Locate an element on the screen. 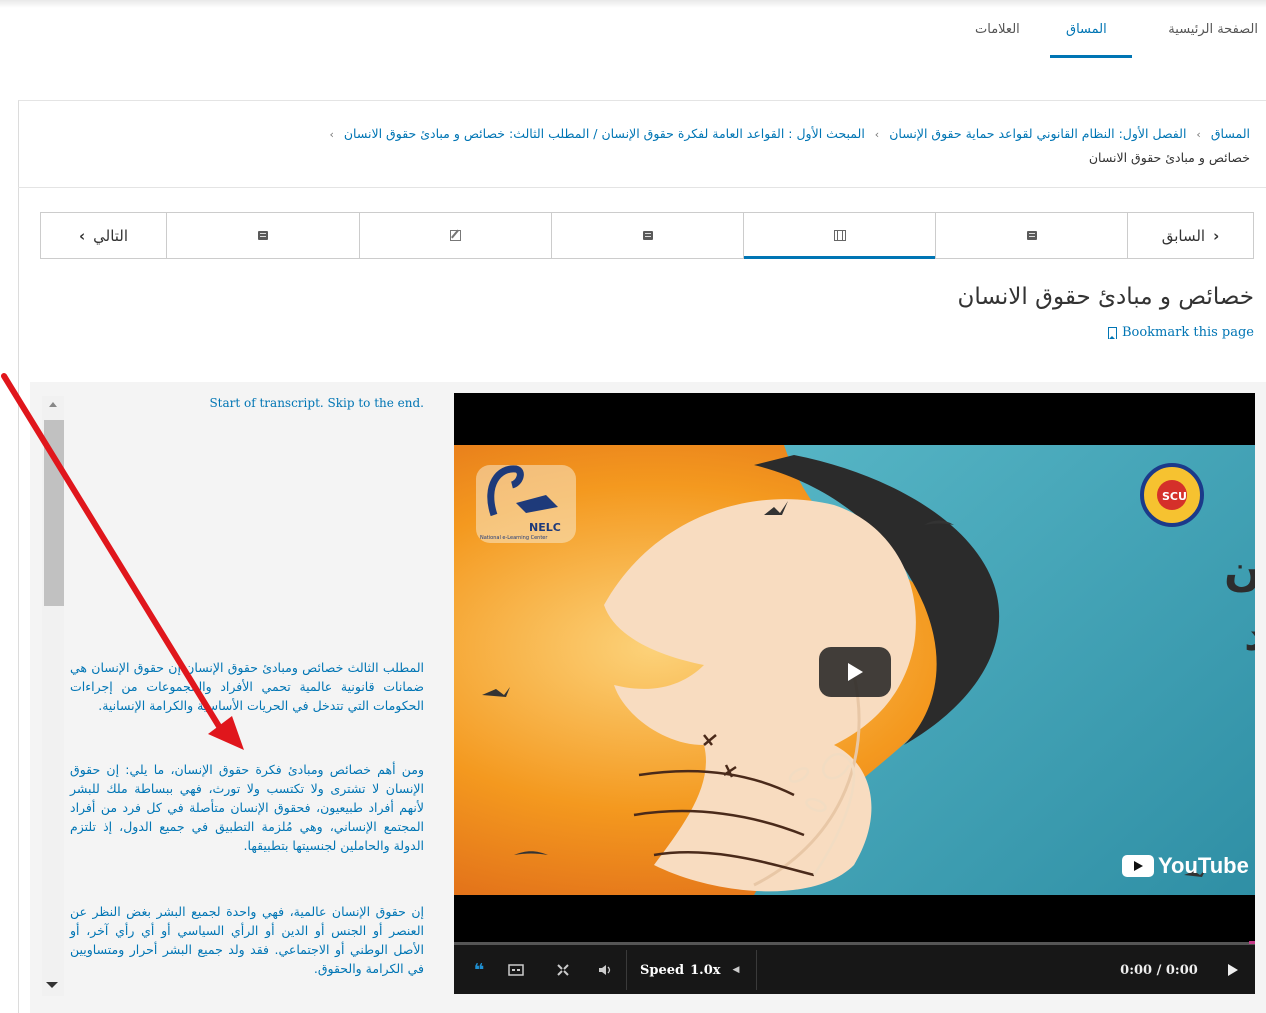  svg-text: SCU is located at coordinates (1174, 496).